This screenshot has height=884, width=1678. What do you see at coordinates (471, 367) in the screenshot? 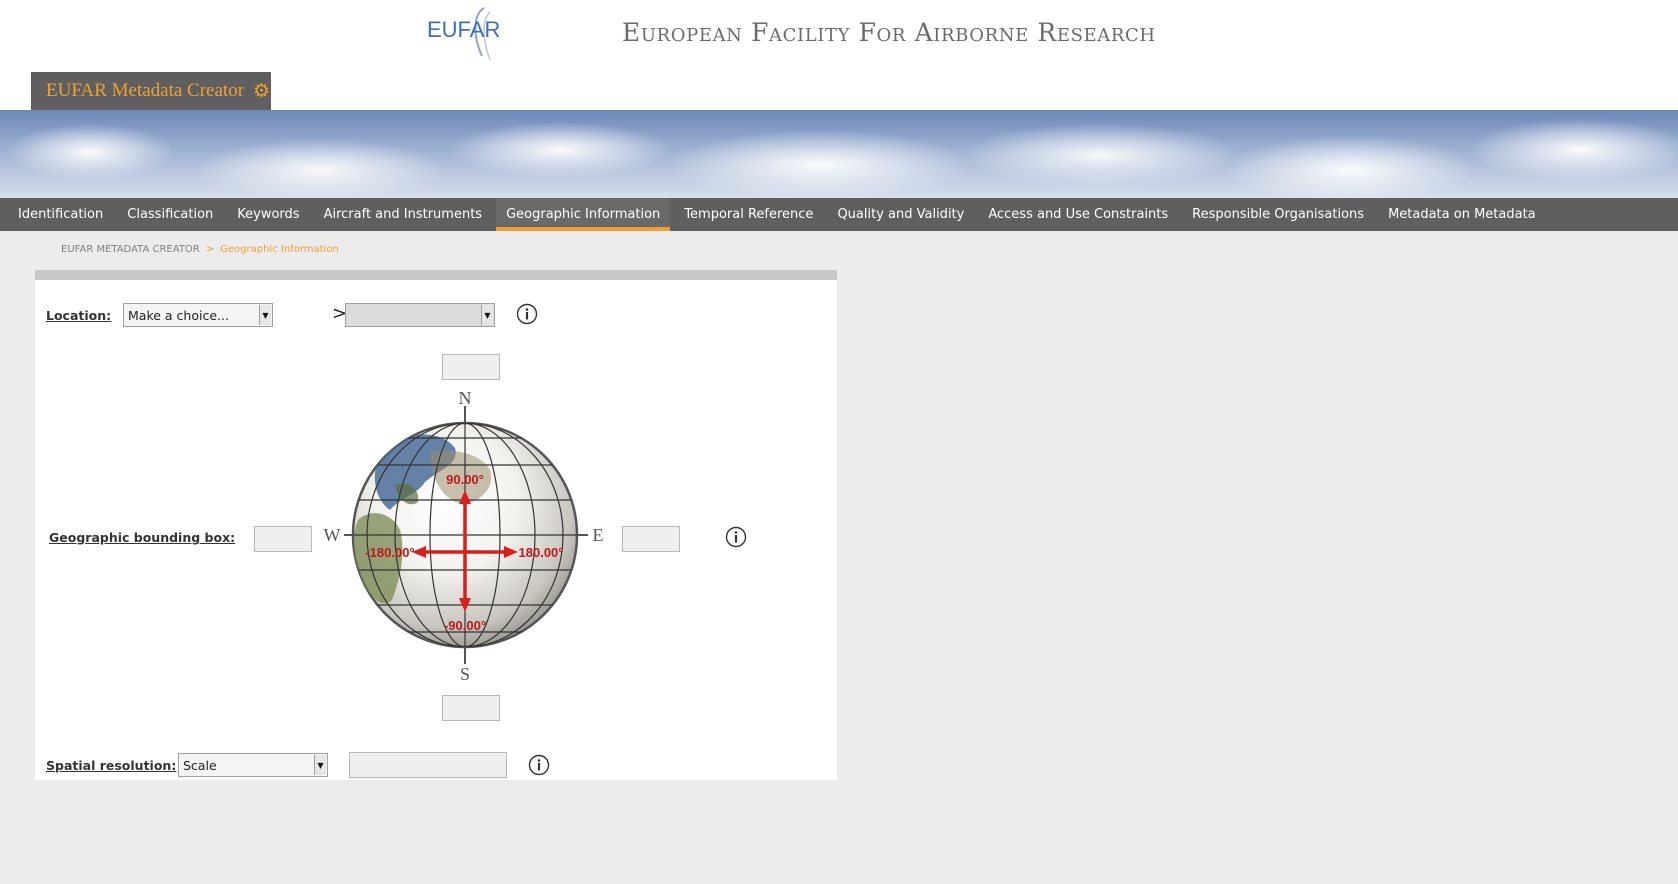
I see `bbox-north-input` at bounding box center [471, 367].